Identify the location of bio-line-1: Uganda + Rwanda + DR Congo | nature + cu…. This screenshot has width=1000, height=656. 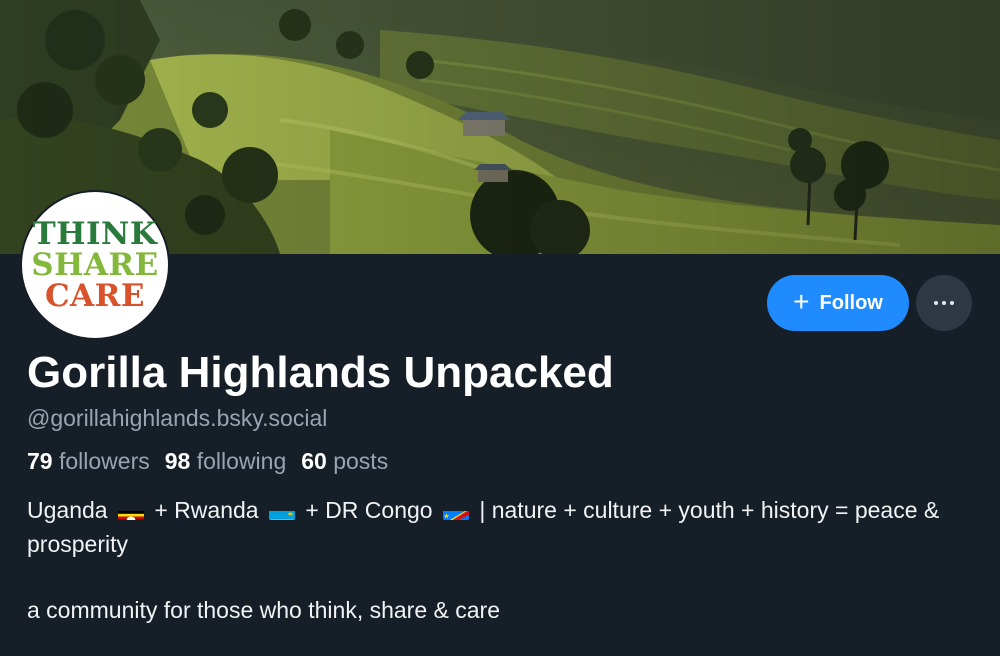
(502, 527).